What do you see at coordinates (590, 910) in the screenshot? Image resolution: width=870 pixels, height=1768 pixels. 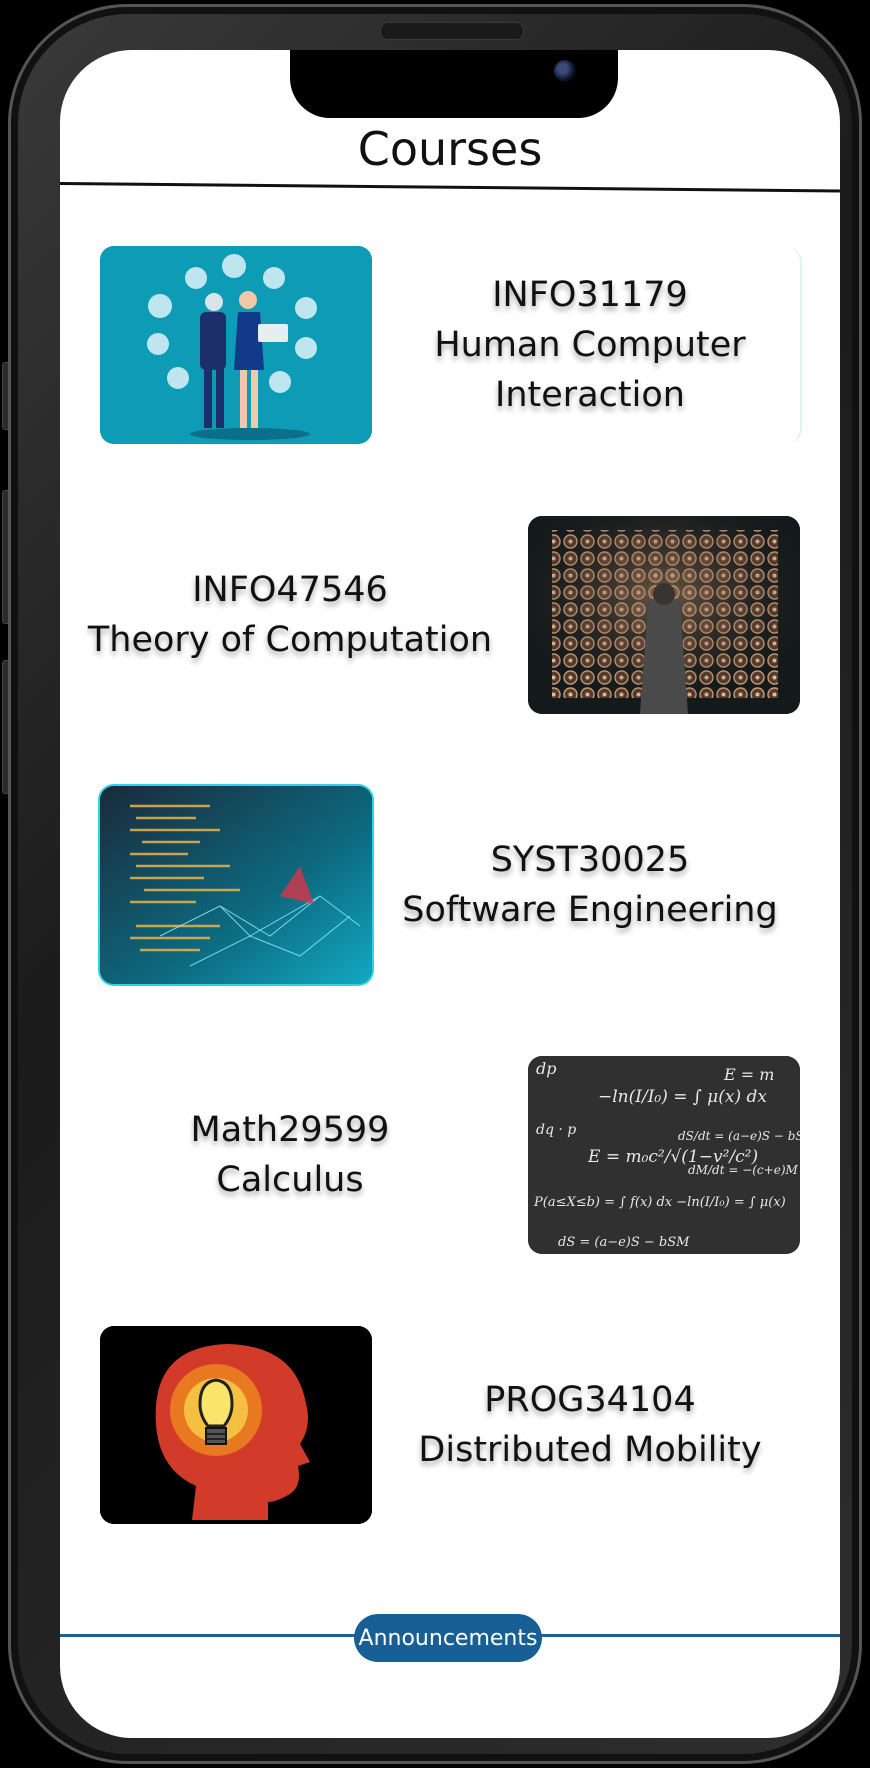 I see `course-name: Software Engineering` at bounding box center [590, 910].